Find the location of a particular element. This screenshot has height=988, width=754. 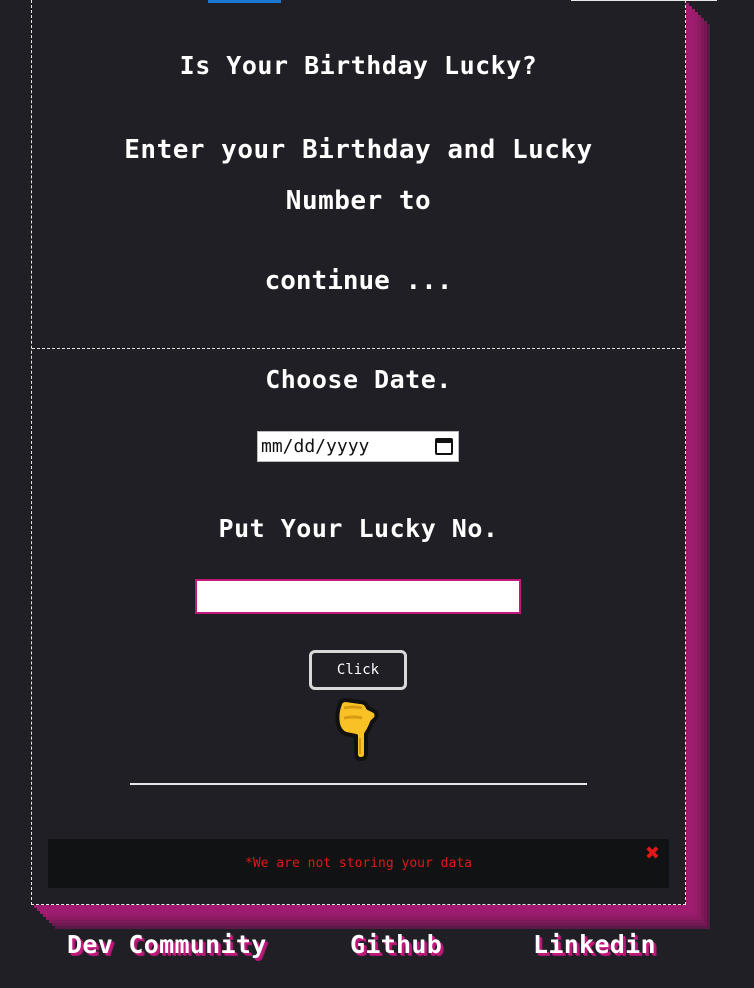

date-input: mm/dd/yyyy is located at coordinates (358, 446).